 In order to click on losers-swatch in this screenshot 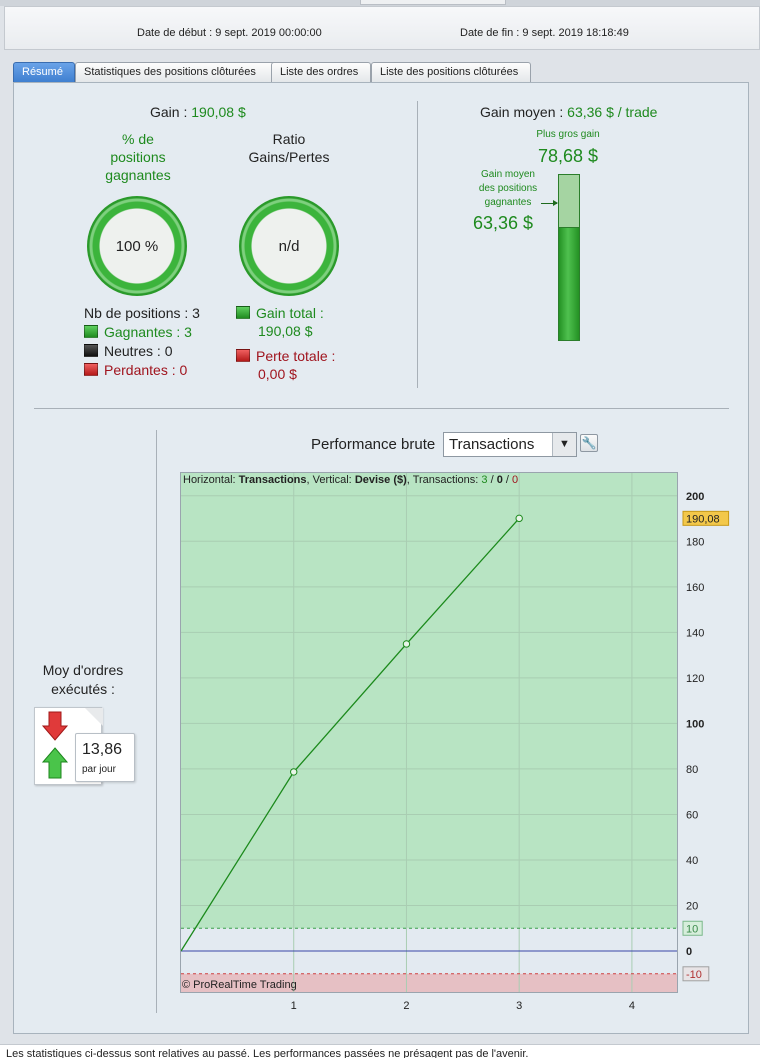, I will do `click(91, 369)`.